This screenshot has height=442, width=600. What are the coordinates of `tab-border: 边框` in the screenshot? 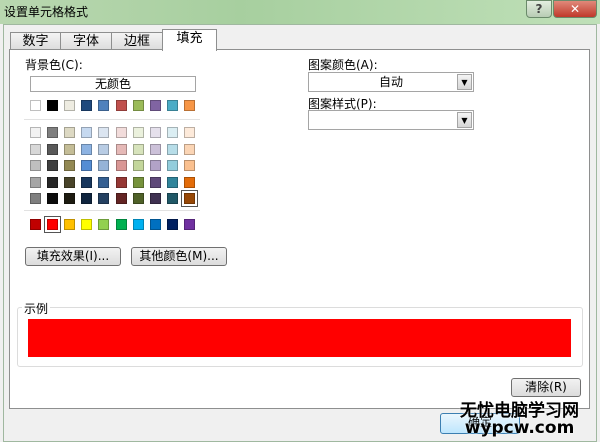 It's located at (137, 41).